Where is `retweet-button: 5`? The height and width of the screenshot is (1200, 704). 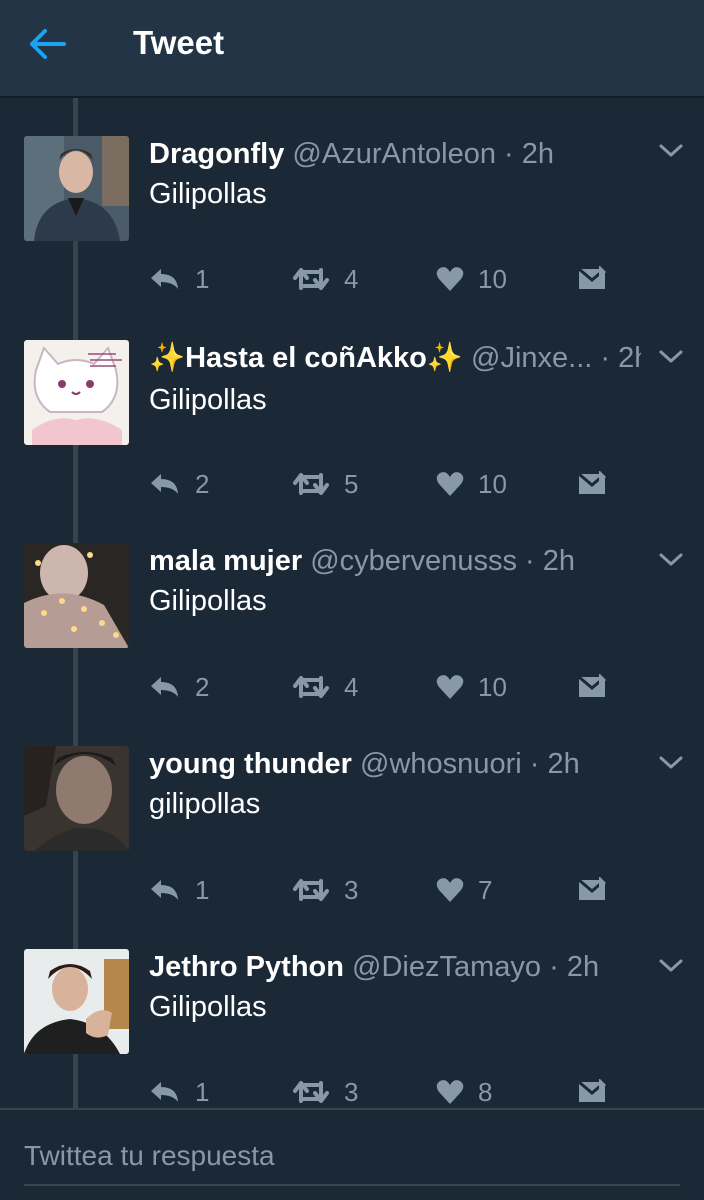 retweet-button: 5 is located at coordinates (325, 484).